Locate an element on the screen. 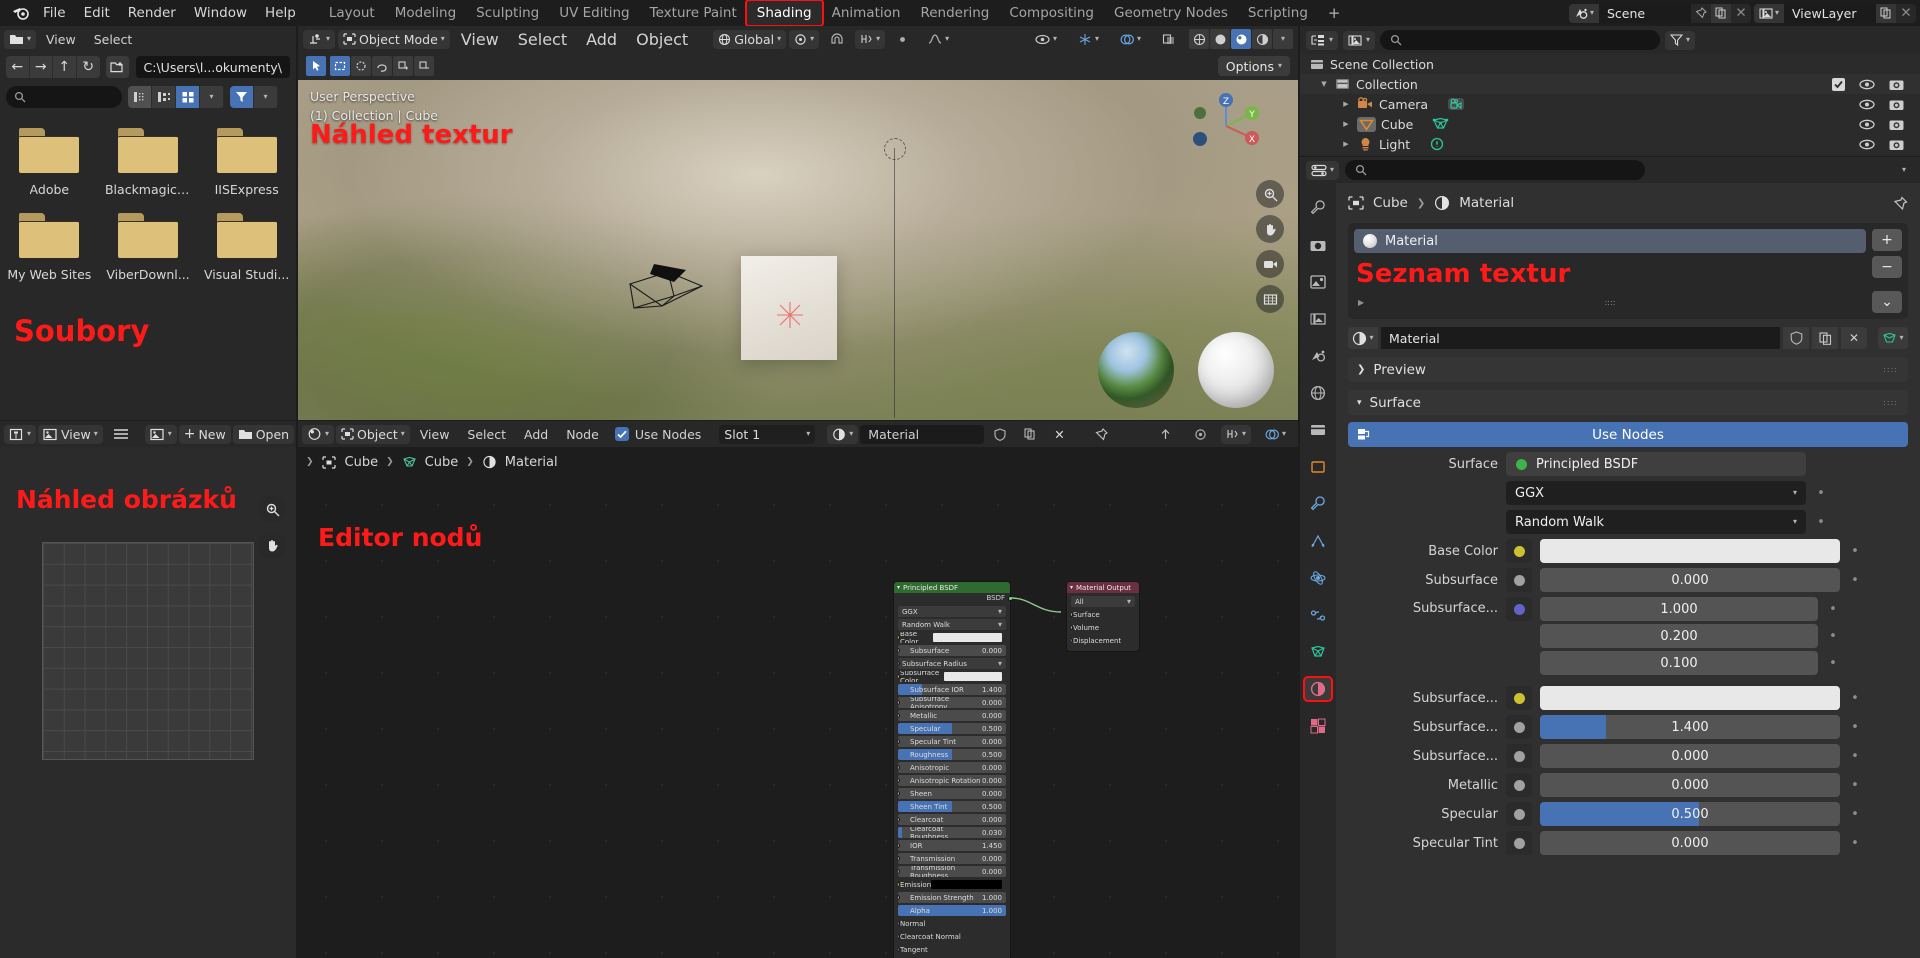 This screenshot has width=1920, height=958. node-menu-view: View is located at coordinates (435, 434).